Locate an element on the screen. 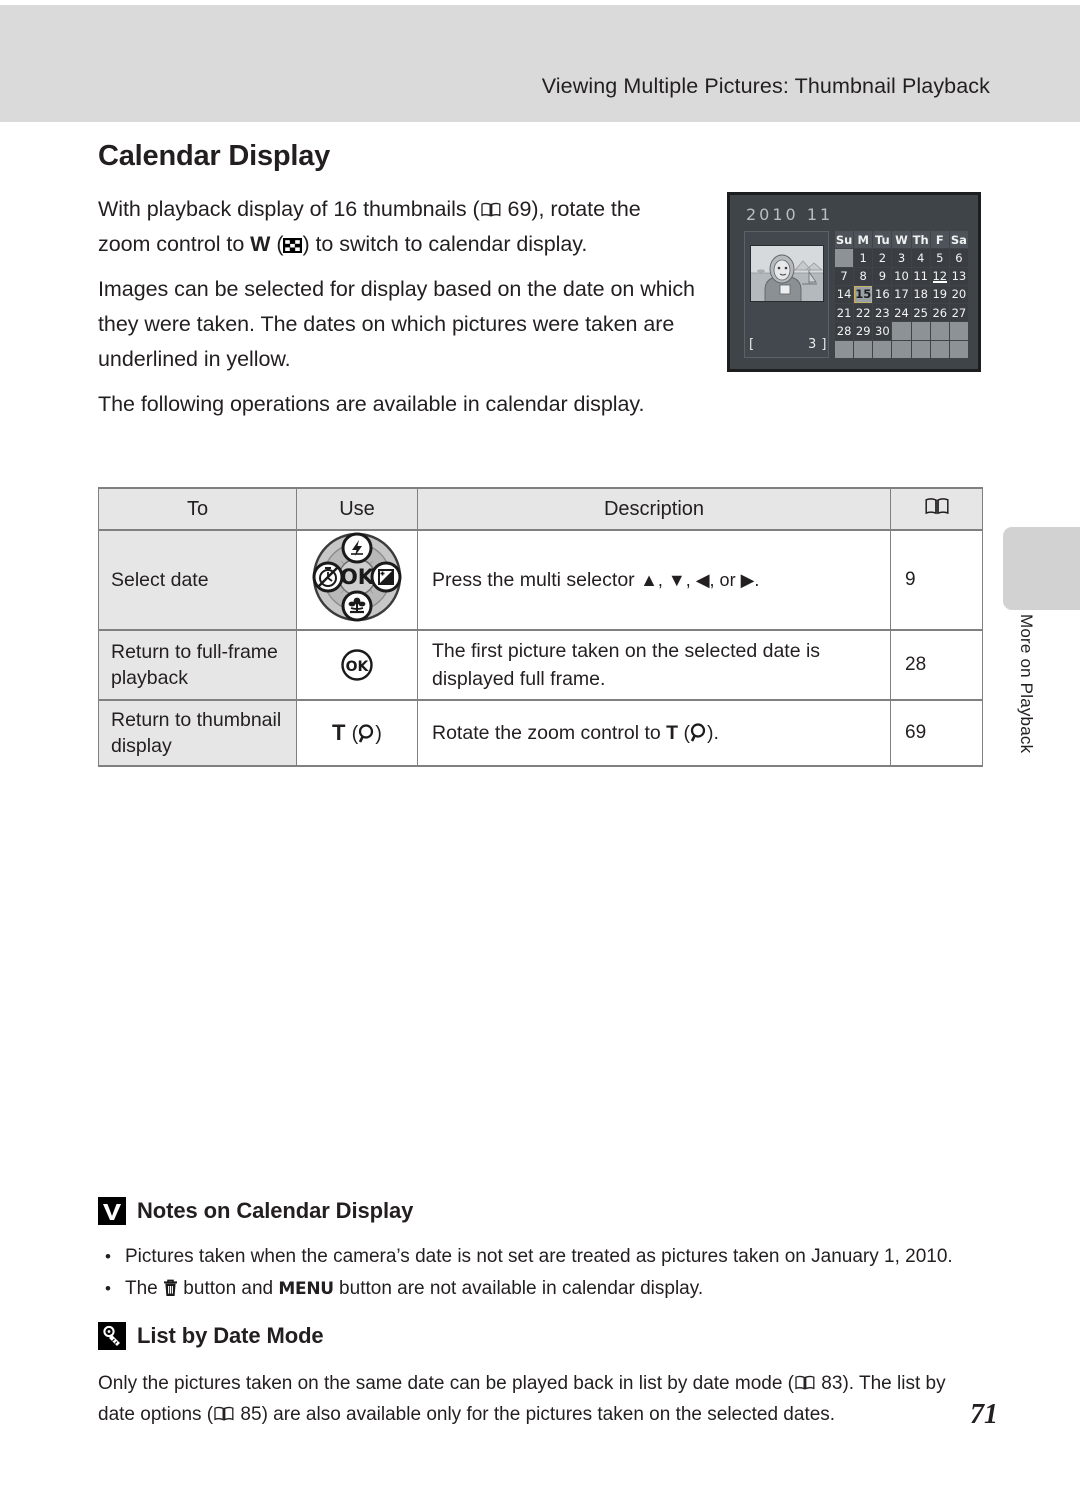  page-header-band is located at coordinates (540, 63).